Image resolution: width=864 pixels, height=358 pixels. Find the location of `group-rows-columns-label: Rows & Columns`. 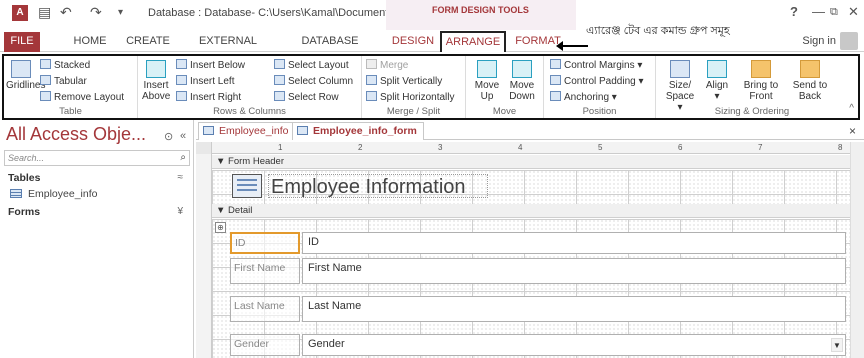

group-rows-columns-label: Rows & Columns is located at coordinates (249, 111).